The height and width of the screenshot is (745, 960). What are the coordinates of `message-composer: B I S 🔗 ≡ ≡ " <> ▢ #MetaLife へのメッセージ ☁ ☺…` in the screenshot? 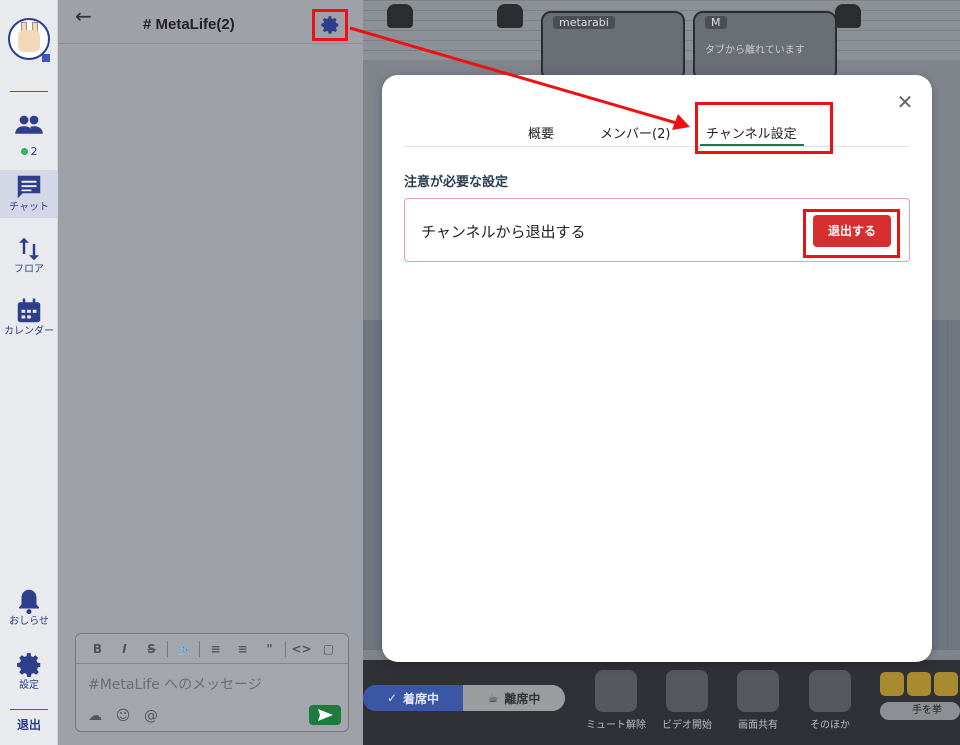 It's located at (212, 682).